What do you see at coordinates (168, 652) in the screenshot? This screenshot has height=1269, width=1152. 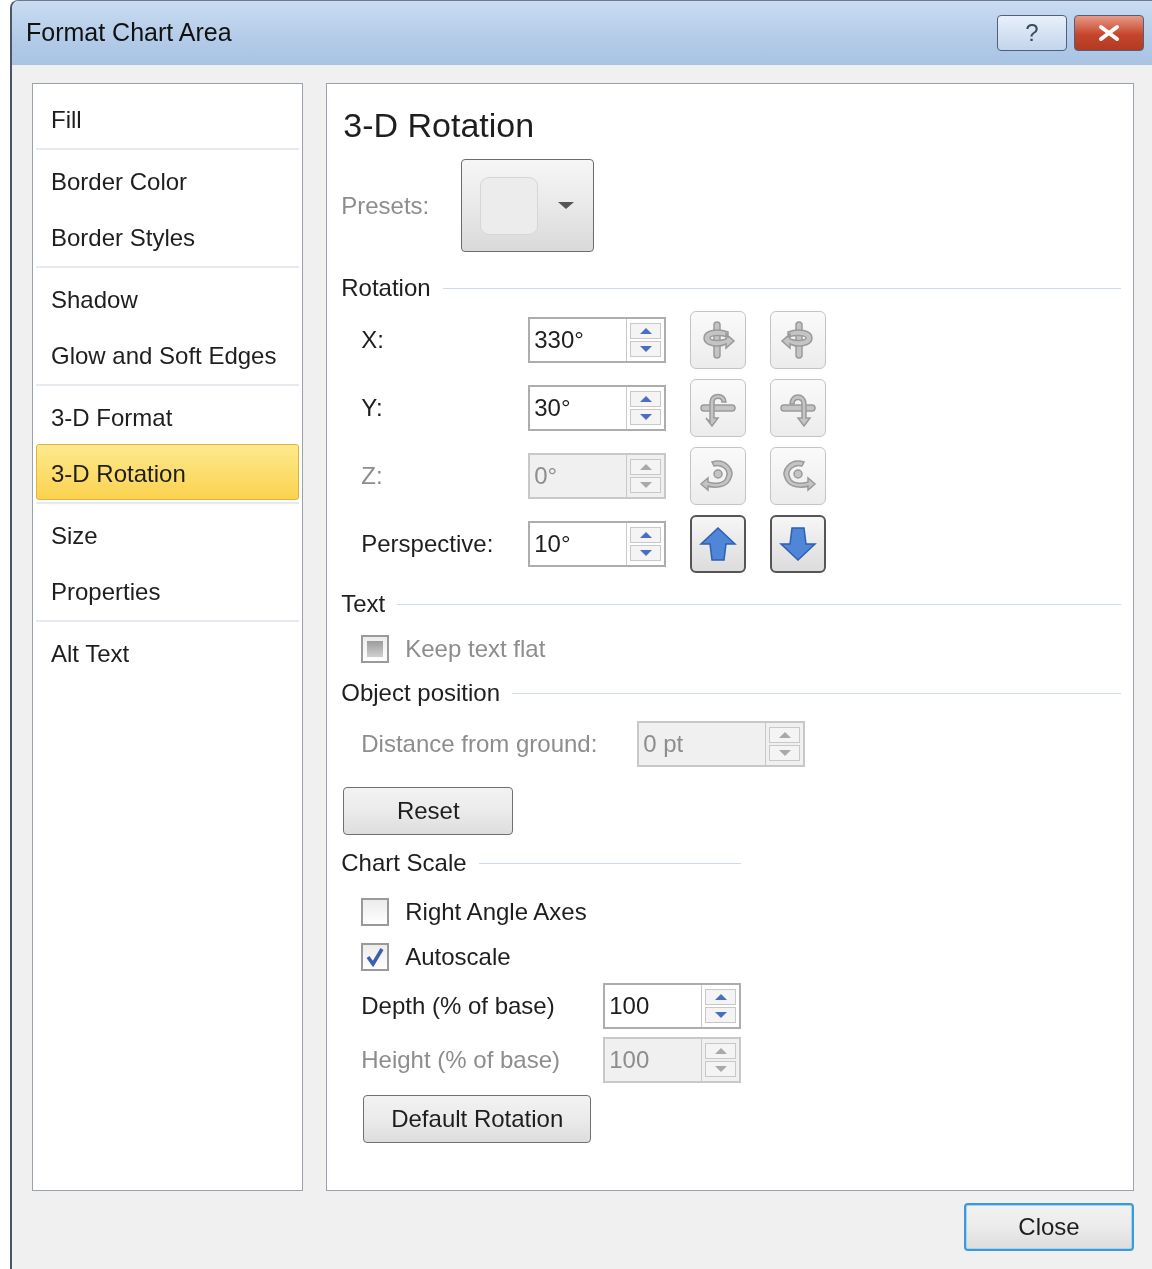 I see `sidebar-item: Alt Text` at bounding box center [168, 652].